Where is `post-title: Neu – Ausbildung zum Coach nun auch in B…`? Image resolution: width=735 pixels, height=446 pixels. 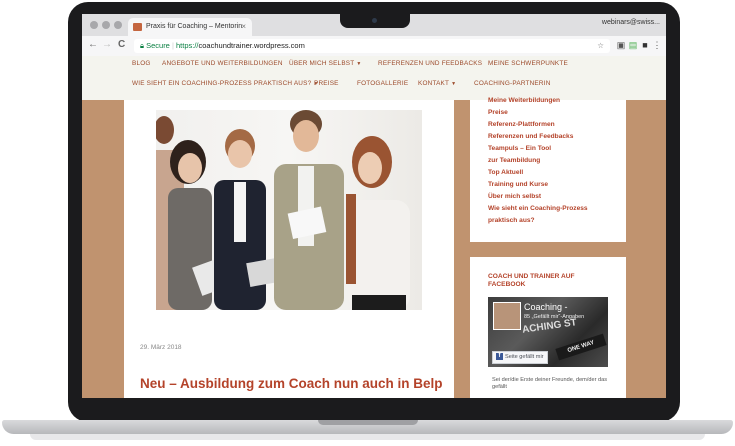 post-title: Neu – Ausbildung zum Coach nun auch in B… is located at coordinates (291, 383).